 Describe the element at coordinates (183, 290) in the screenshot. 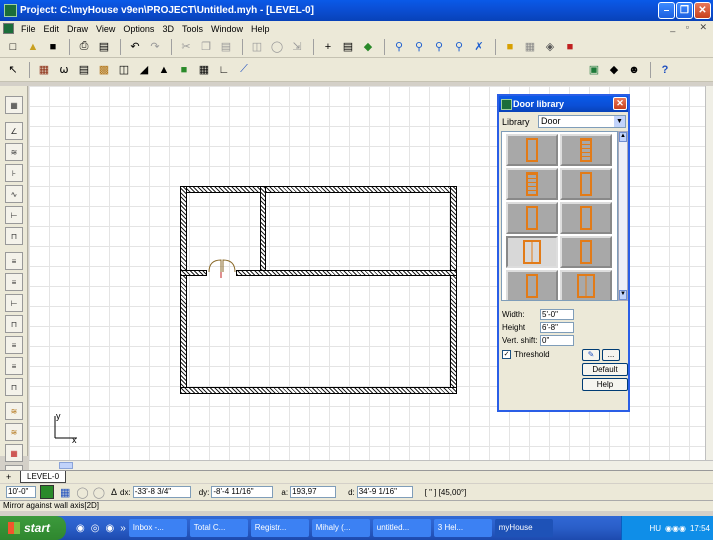

I see `wall-left` at that location.